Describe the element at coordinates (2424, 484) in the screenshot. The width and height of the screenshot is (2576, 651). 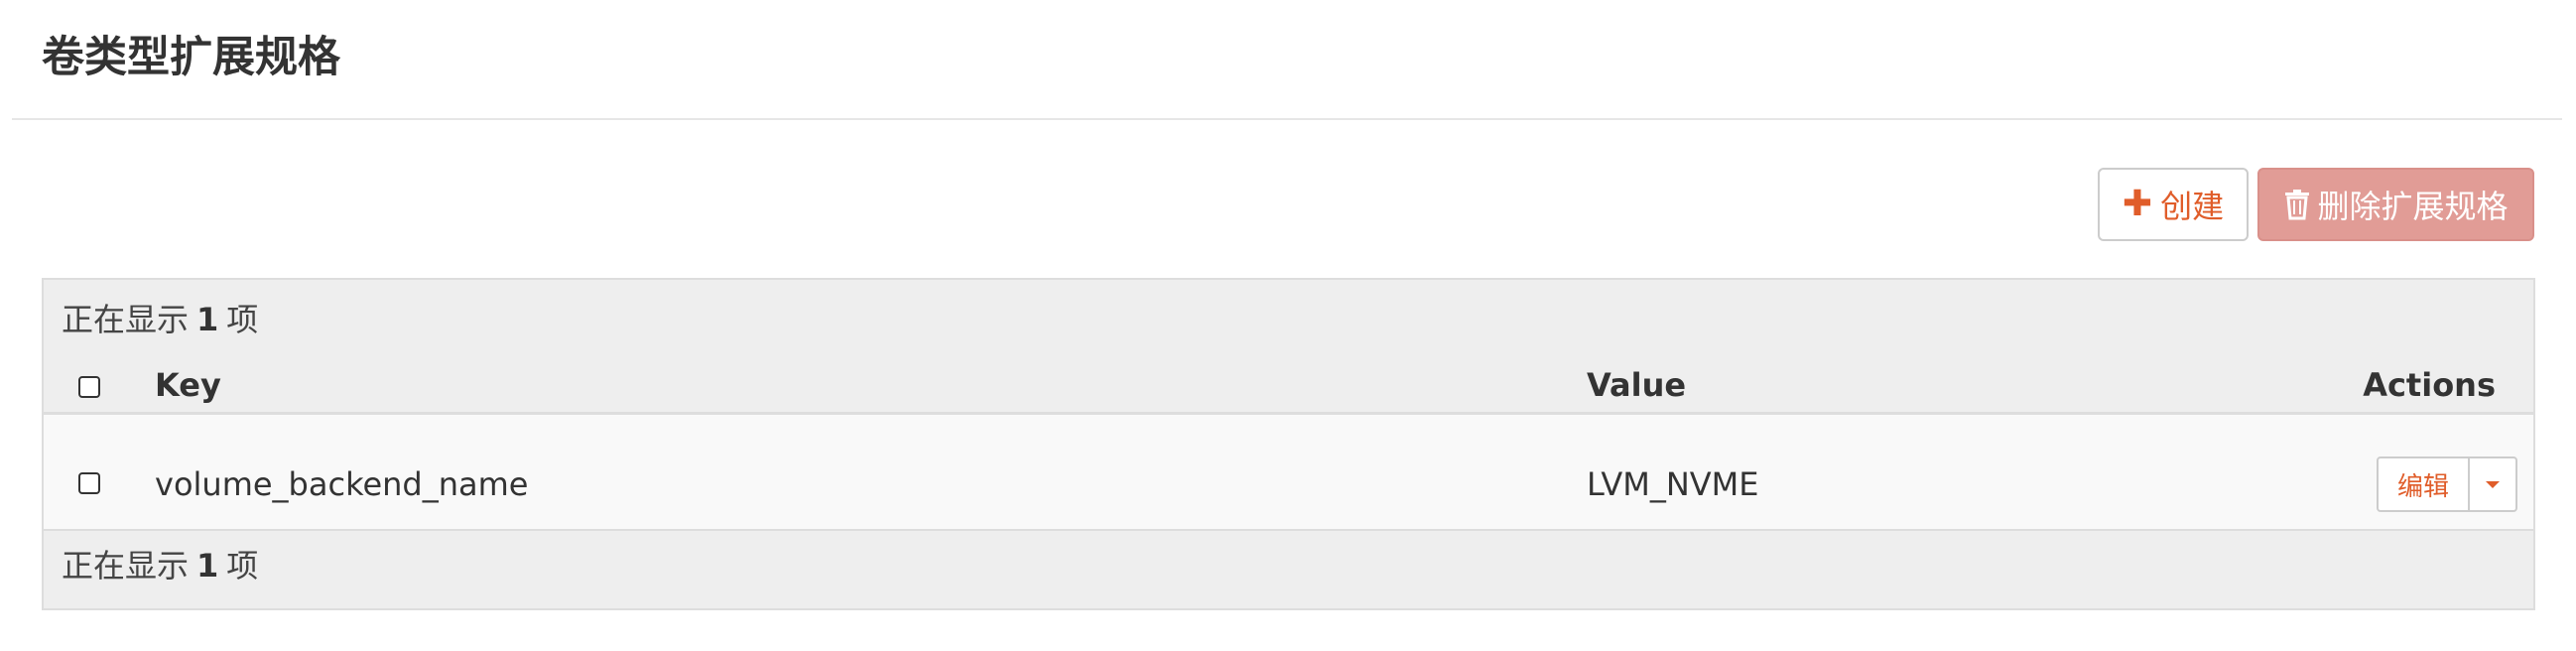
I see `edit-button: 编辑` at that location.